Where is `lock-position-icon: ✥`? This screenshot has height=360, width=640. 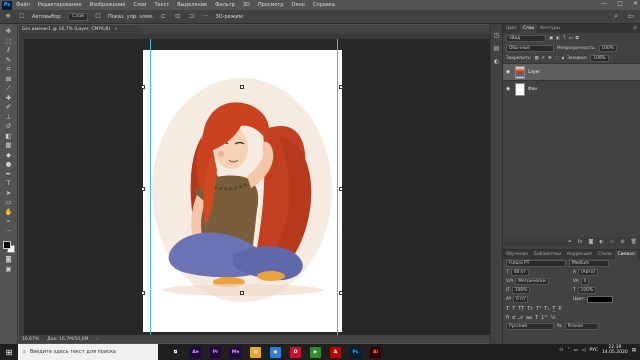
lock-position-icon: ✥ is located at coordinates (550, 58).